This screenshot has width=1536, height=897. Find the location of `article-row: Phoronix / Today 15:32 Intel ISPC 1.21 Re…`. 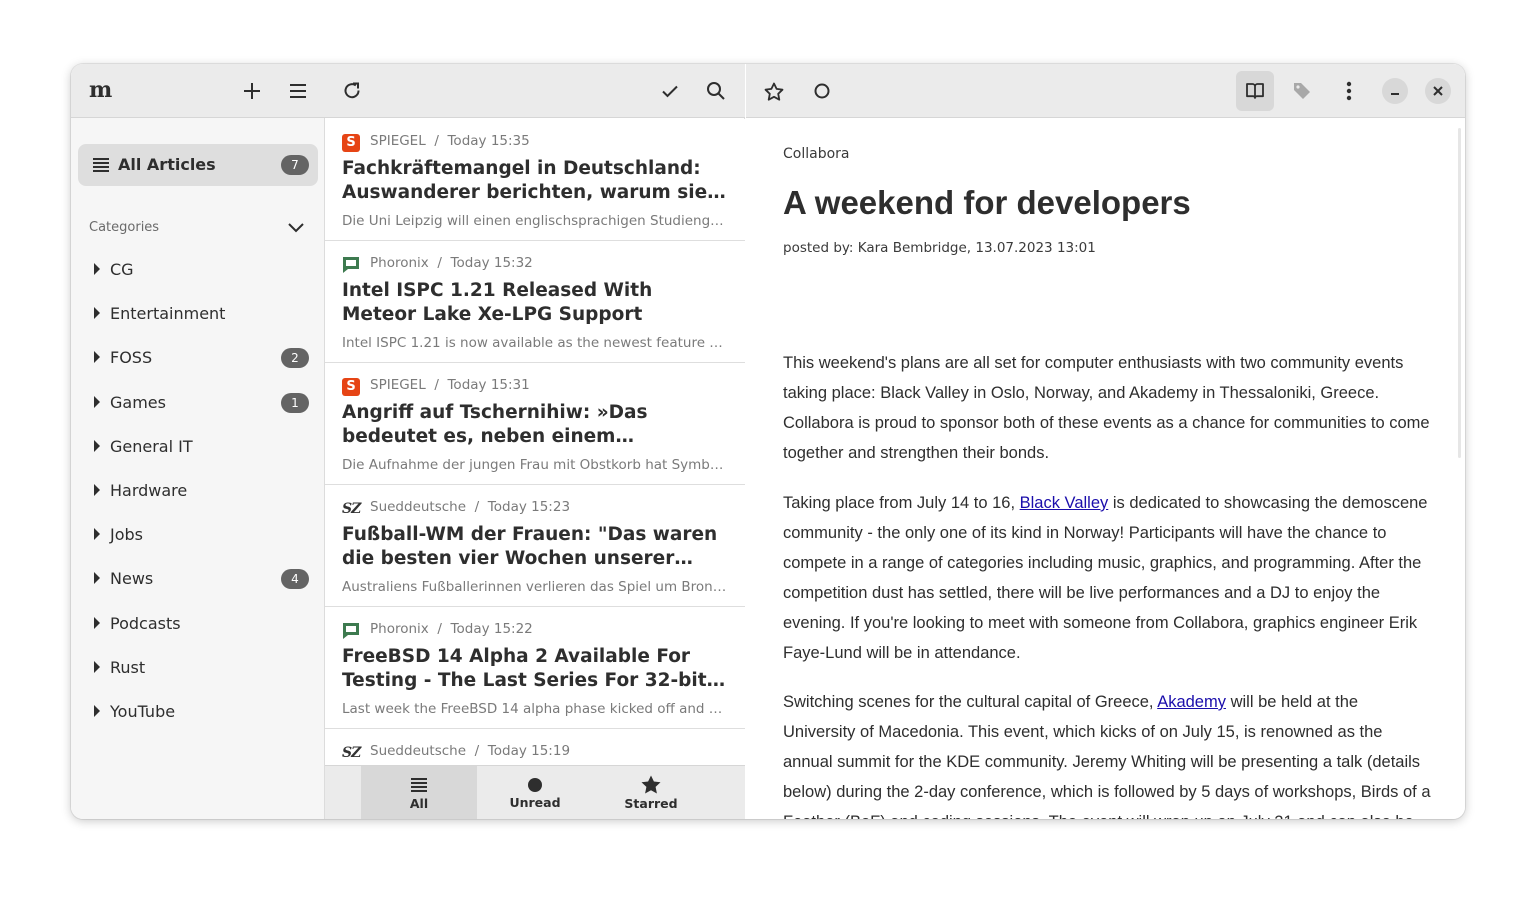

article-row: Phoronix / Today 15:32 Intel ISPC 1.21 Re… is located at coordinates (535, 302).